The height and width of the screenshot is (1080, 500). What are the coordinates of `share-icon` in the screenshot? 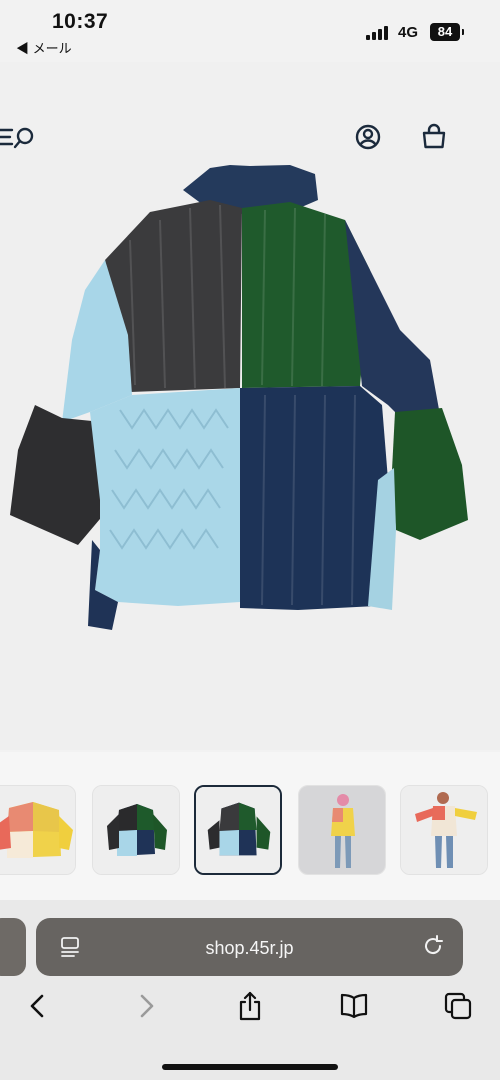 It's located at (250, 1006).